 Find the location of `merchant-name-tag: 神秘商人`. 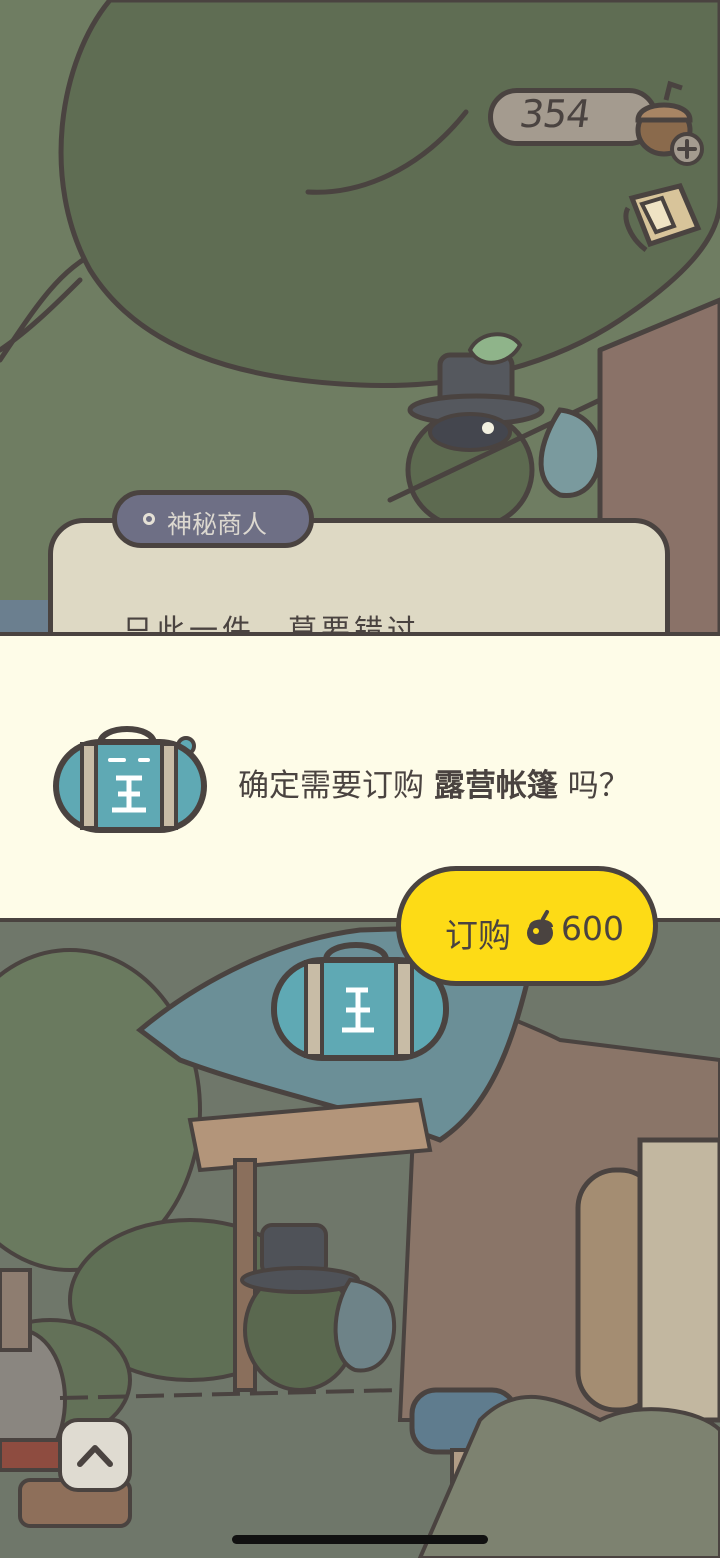

merchant-name-tag: 神秘商人 is located at coordinates (213, 519).